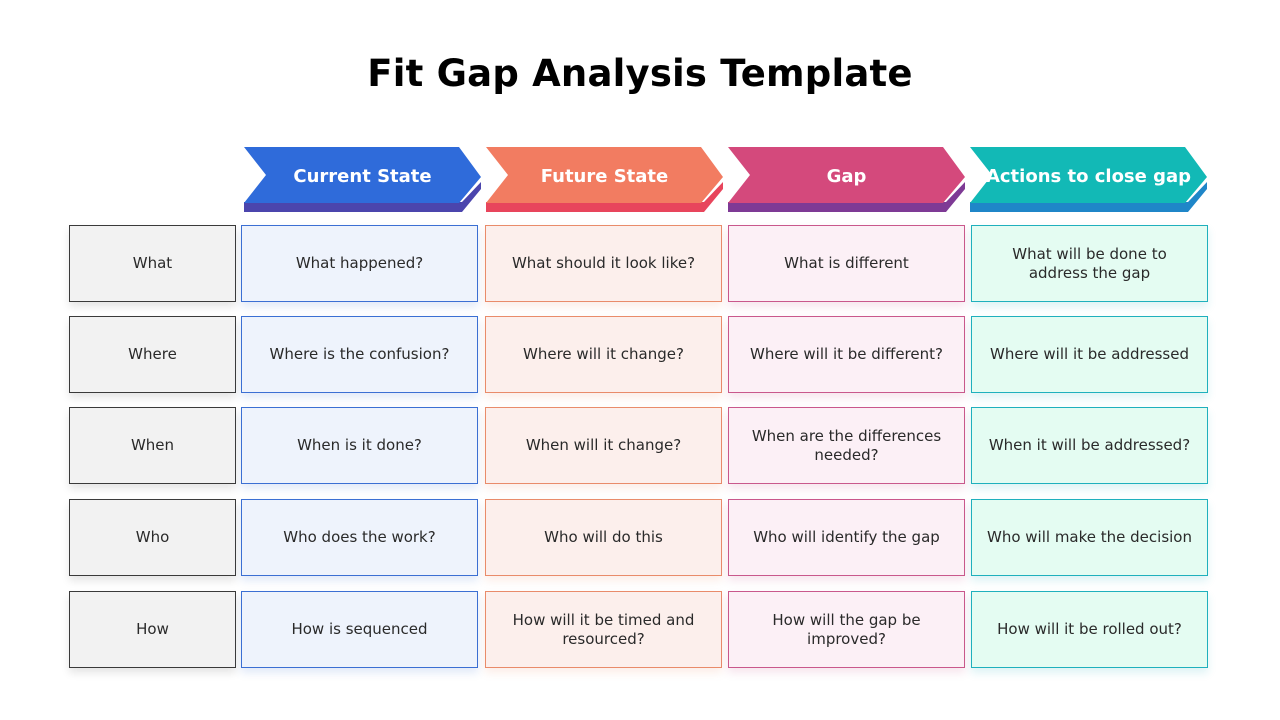 The image size is (1280, 720). I want to click on row-header-when: When, so click(152, 445).